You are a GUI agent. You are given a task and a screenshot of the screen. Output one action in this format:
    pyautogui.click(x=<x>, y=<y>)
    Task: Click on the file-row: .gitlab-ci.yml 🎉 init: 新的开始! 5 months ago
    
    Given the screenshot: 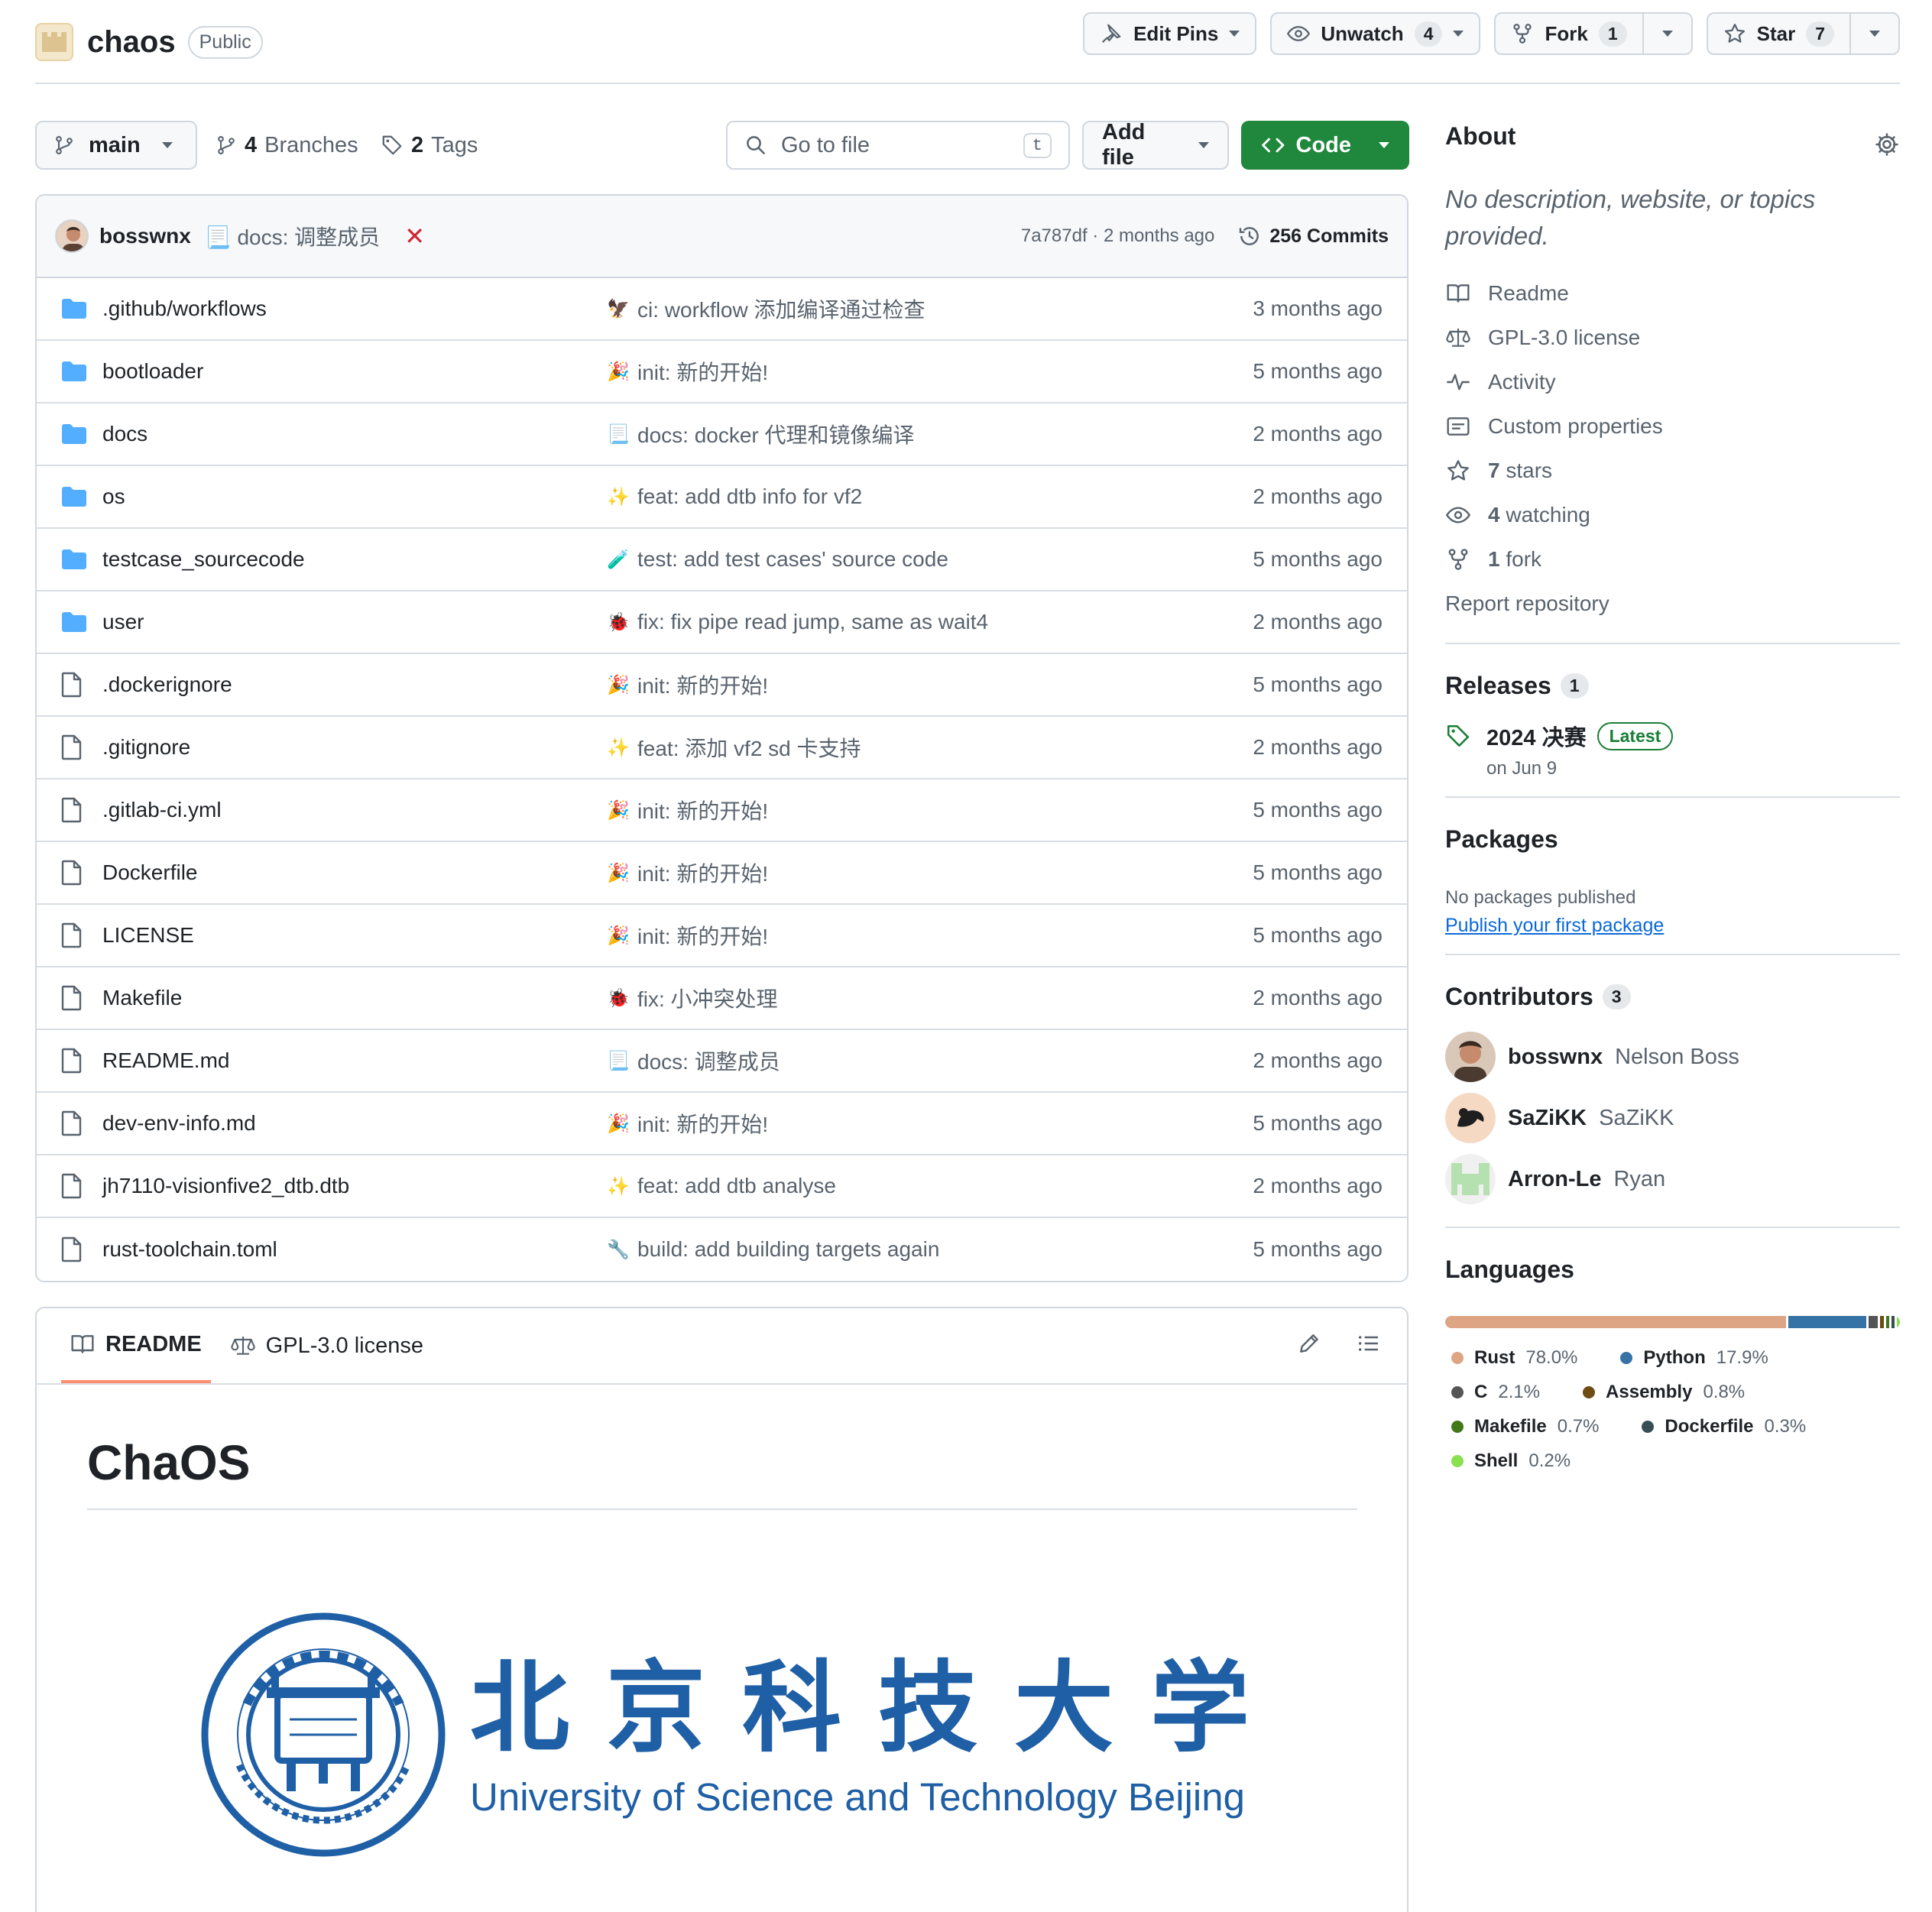 What is the action you would take?
    pyautogui.click(x=722, y=810)
    